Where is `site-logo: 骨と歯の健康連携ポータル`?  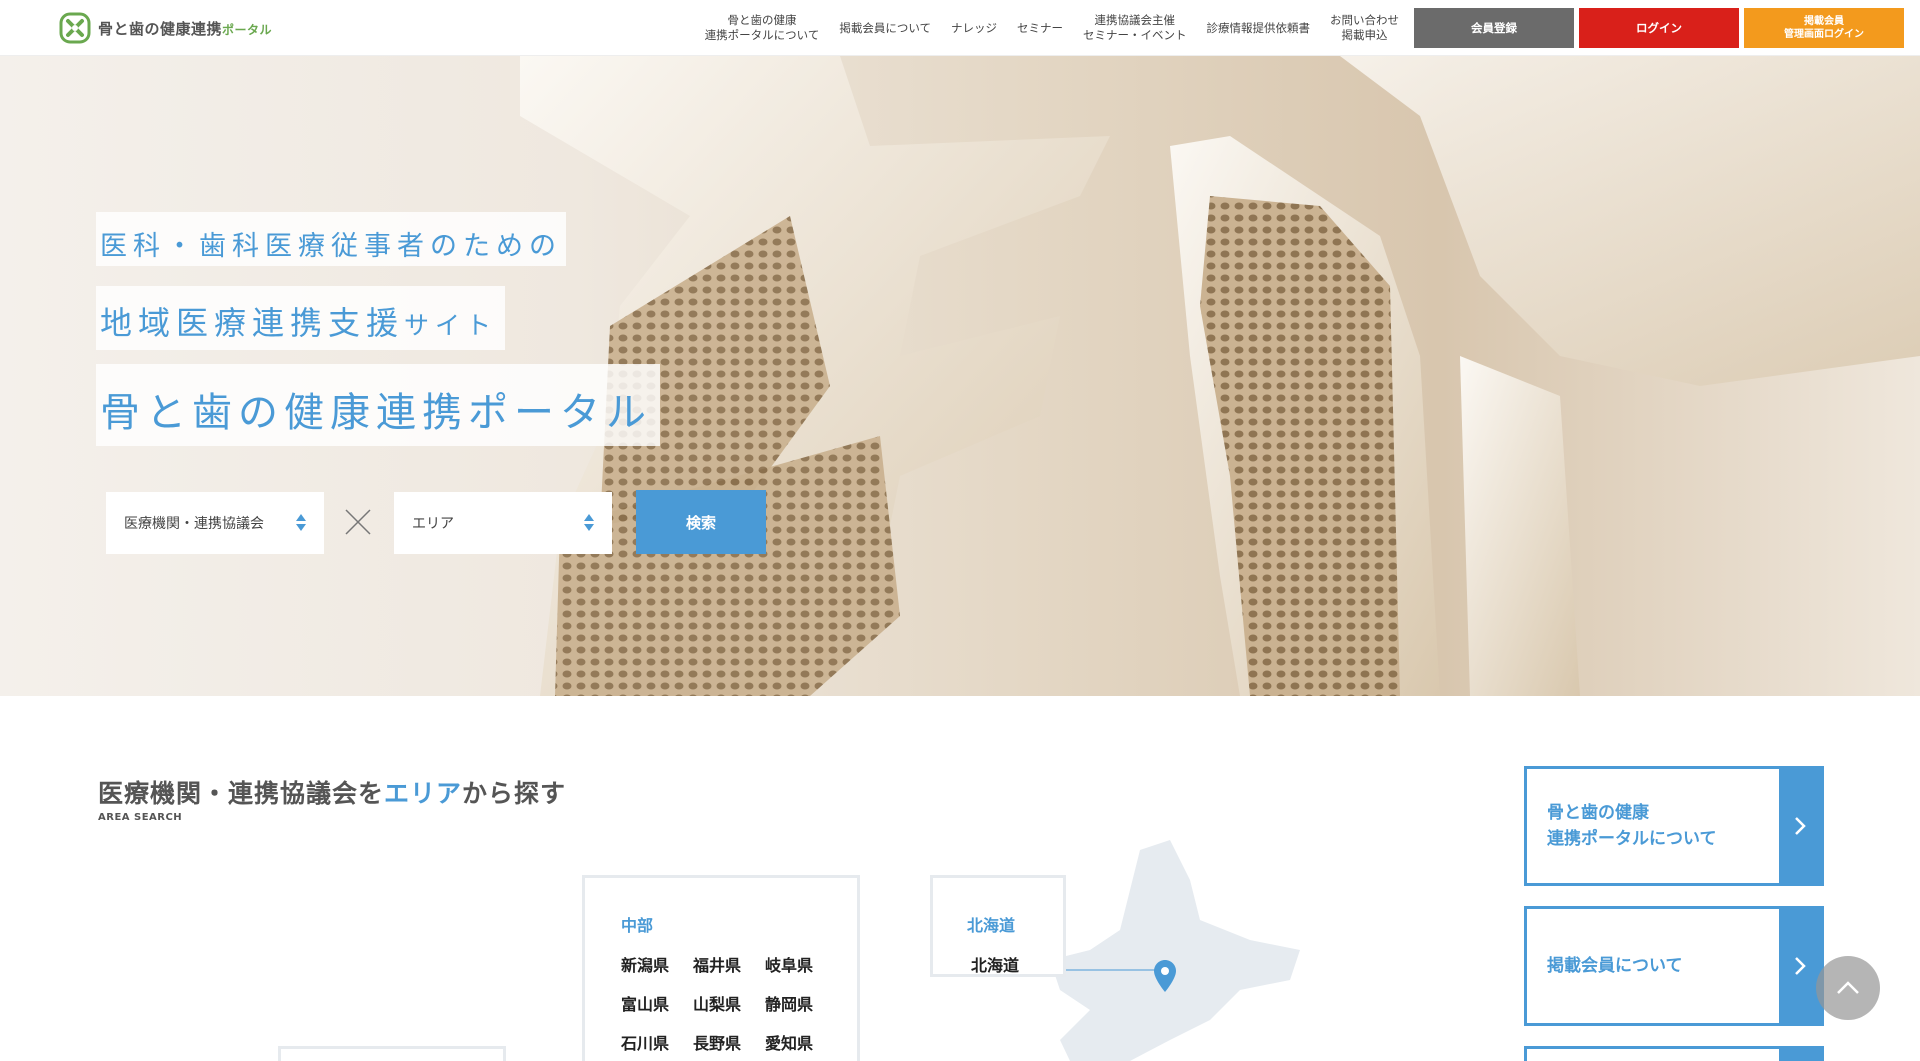 site-logo: 骨と歯の健康連携ポータル is located at coordinates (165, 28).